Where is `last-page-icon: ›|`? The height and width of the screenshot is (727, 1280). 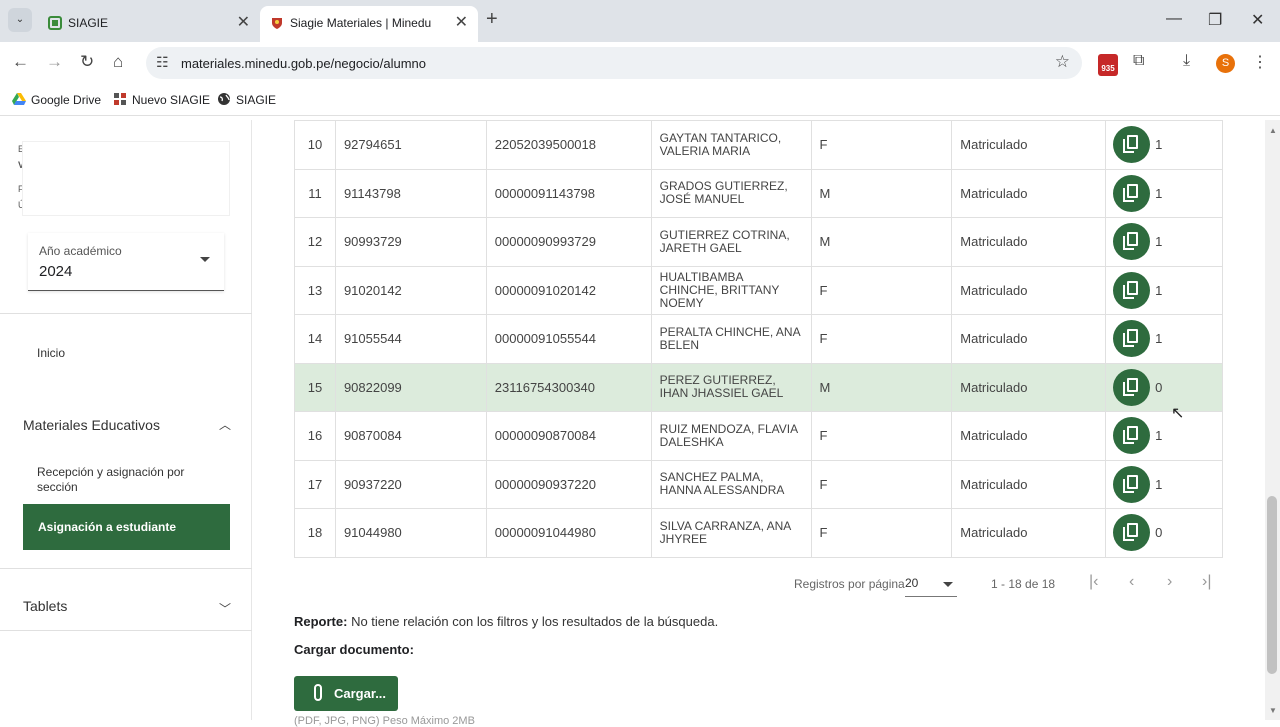
last-page-icon: ›| is located at coordinates (1206, 582).